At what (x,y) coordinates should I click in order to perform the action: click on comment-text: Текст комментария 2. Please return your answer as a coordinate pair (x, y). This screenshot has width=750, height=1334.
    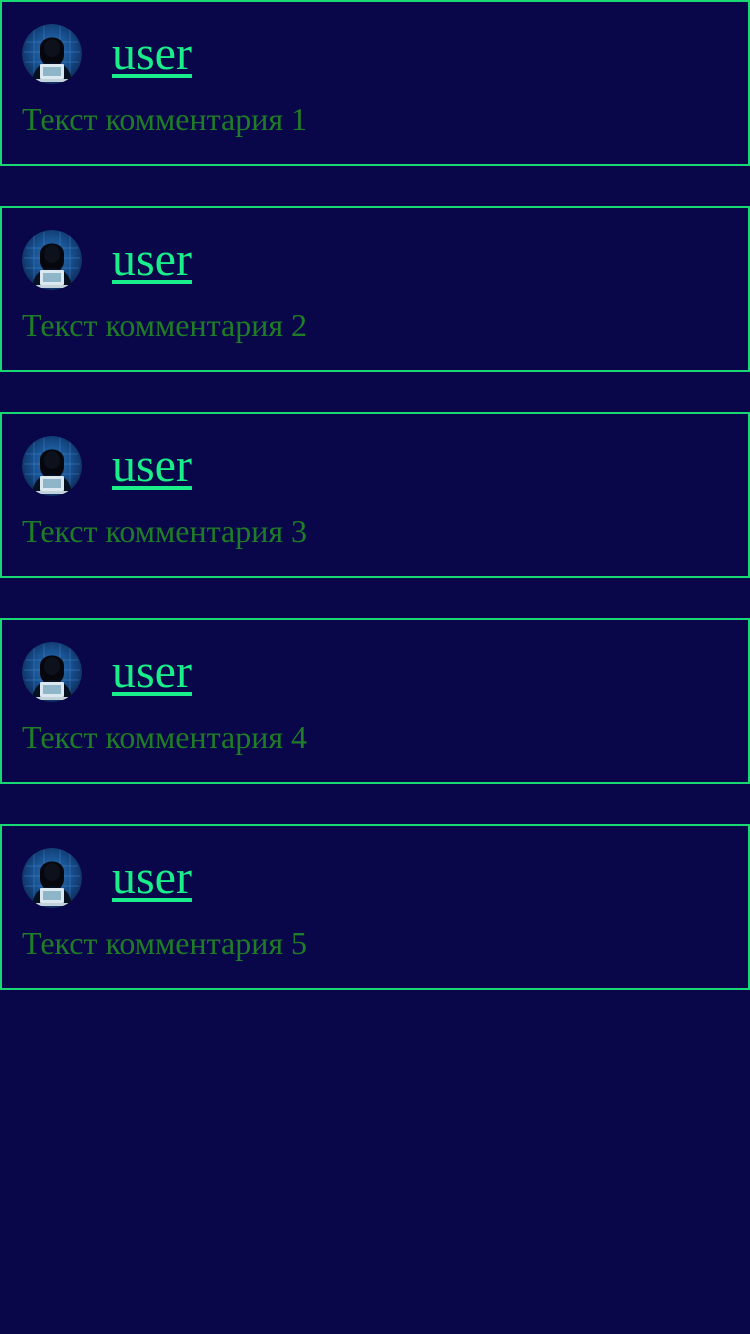
    Looking at the image, I should click on (165, 325).